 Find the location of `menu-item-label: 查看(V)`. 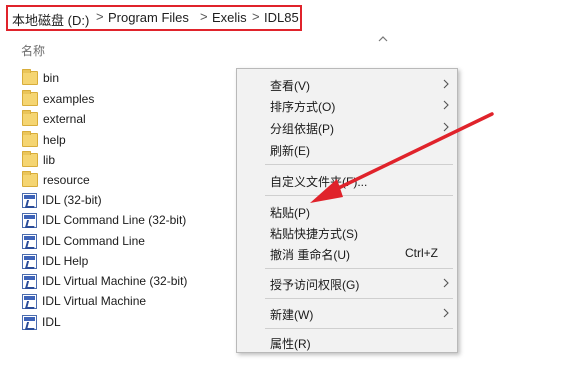

menu-item-label: 查看(V) is located at coordinates (290, 86).